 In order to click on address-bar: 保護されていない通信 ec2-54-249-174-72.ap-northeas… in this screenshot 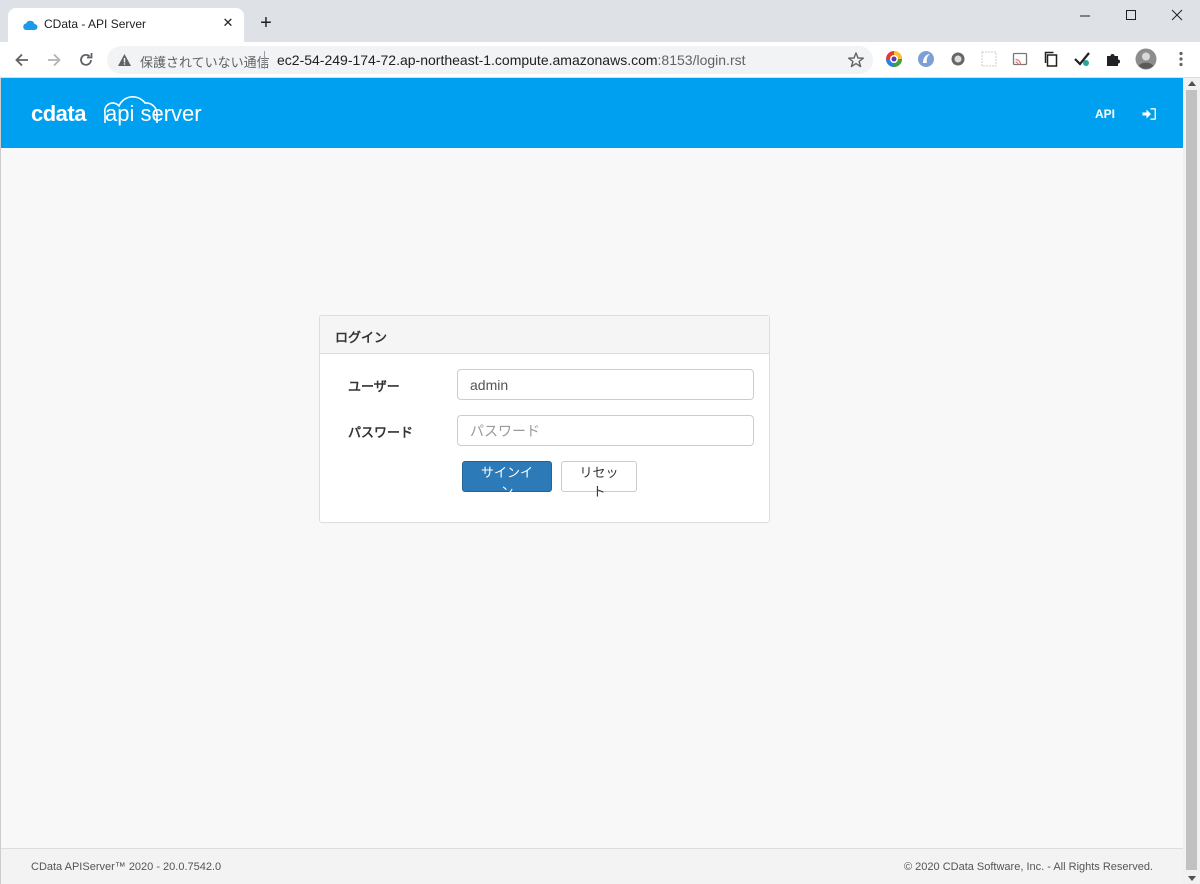, I will do `click(490, 60)`.